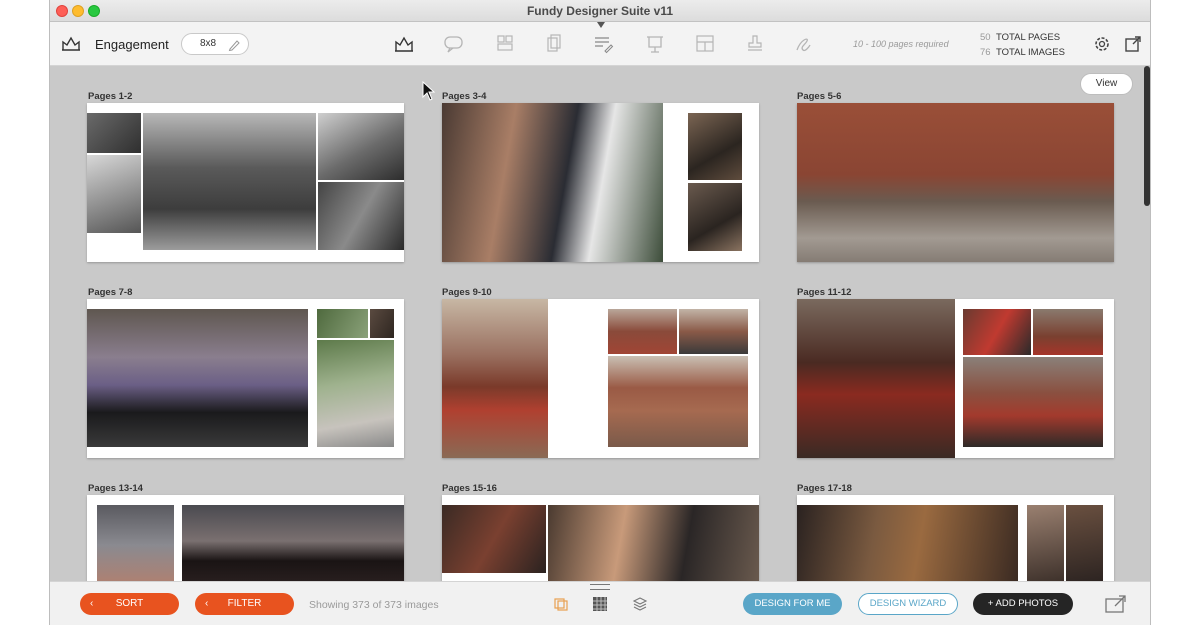  What do you see at coordinates (824, 488) in the screenshot?
I see `spread-label-17-18: Pages 17-18` at bounding box center [824, 488].